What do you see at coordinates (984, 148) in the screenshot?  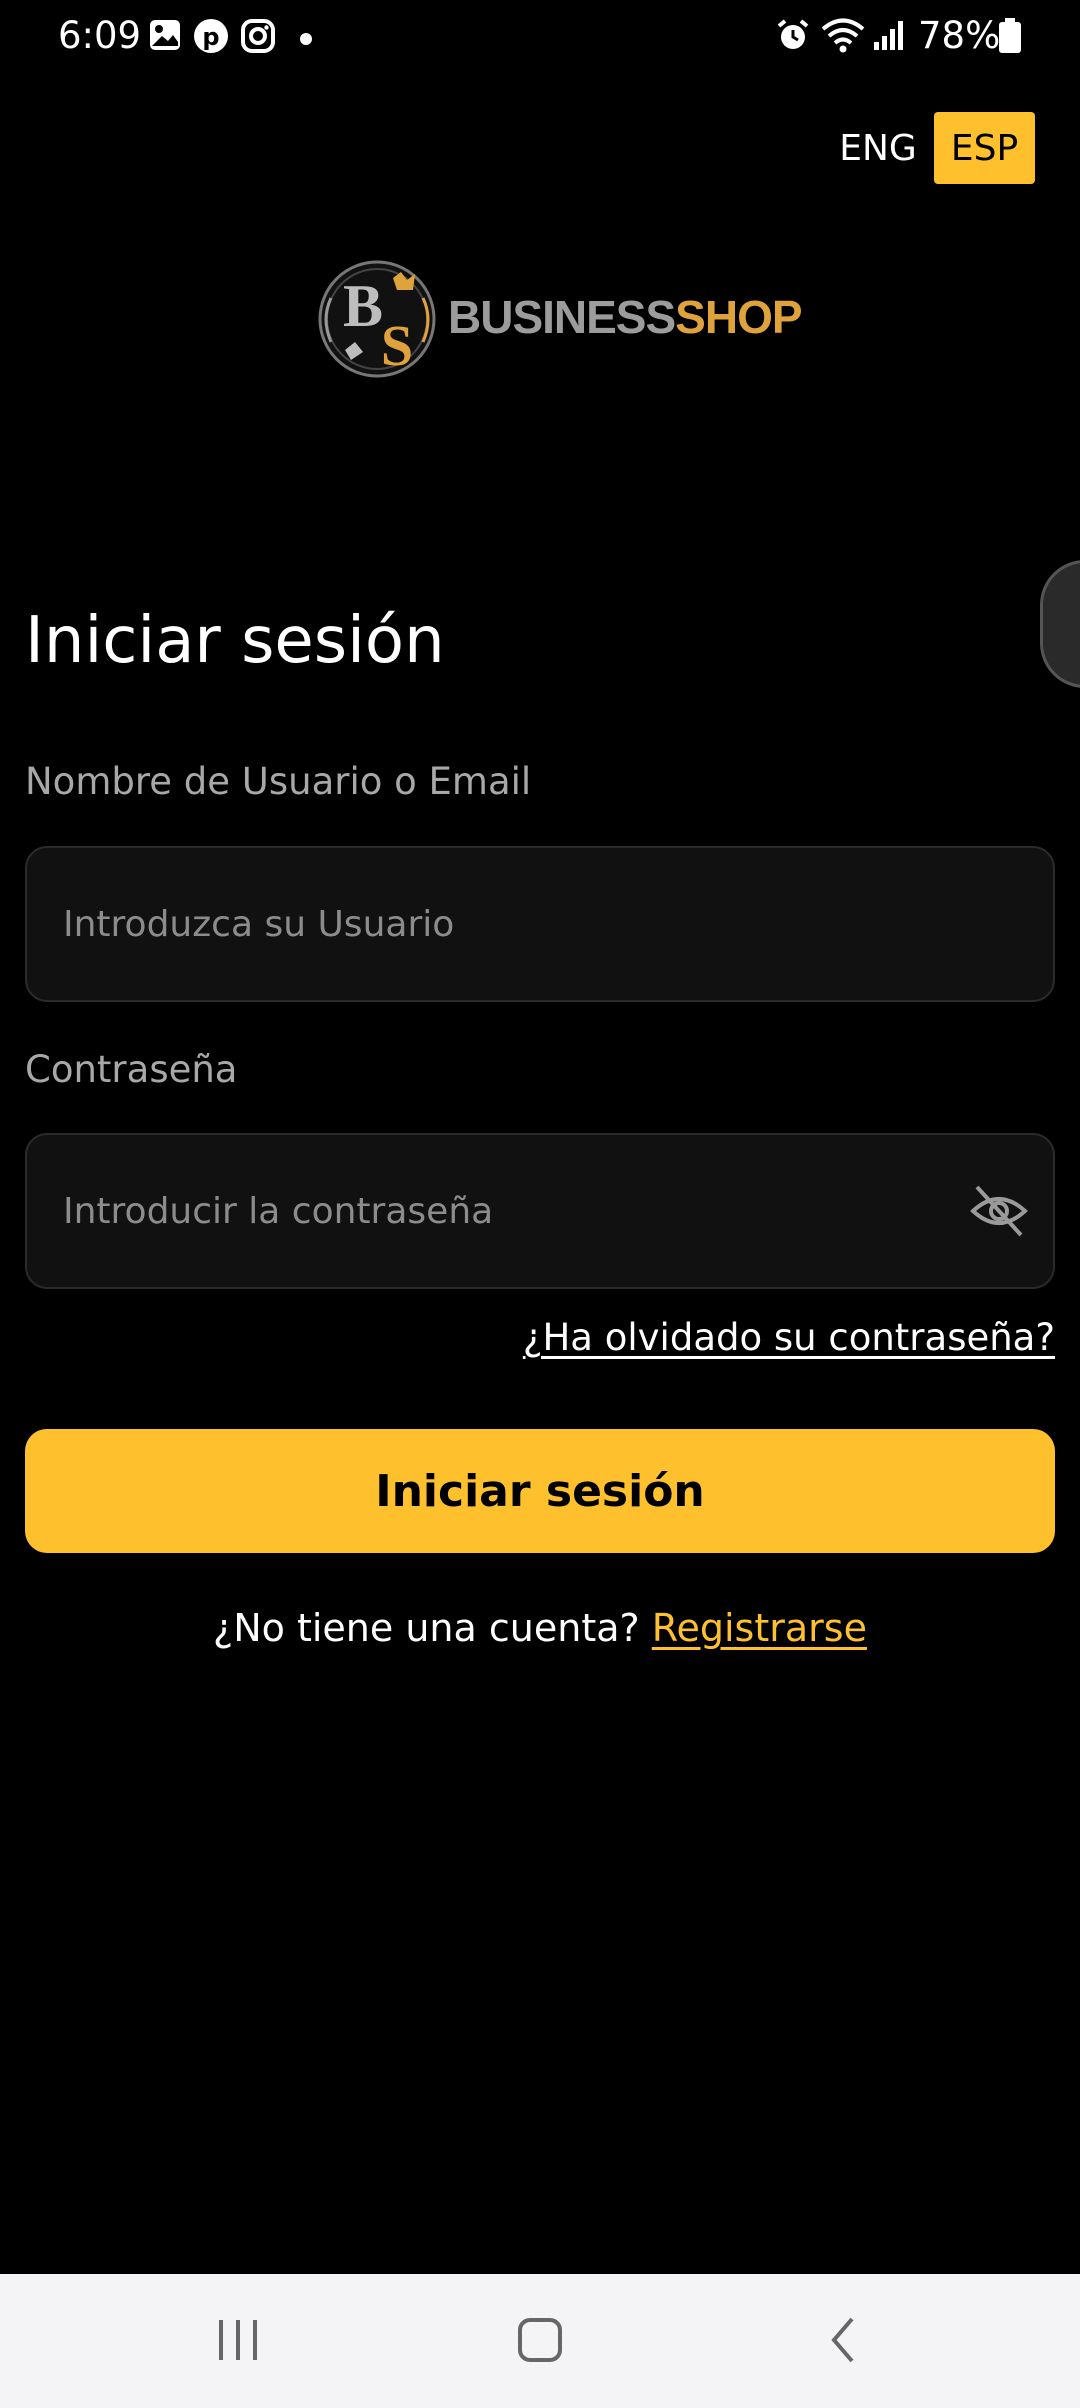 I see `lang-esp-button: ESP` at bounding box center [984, 148].